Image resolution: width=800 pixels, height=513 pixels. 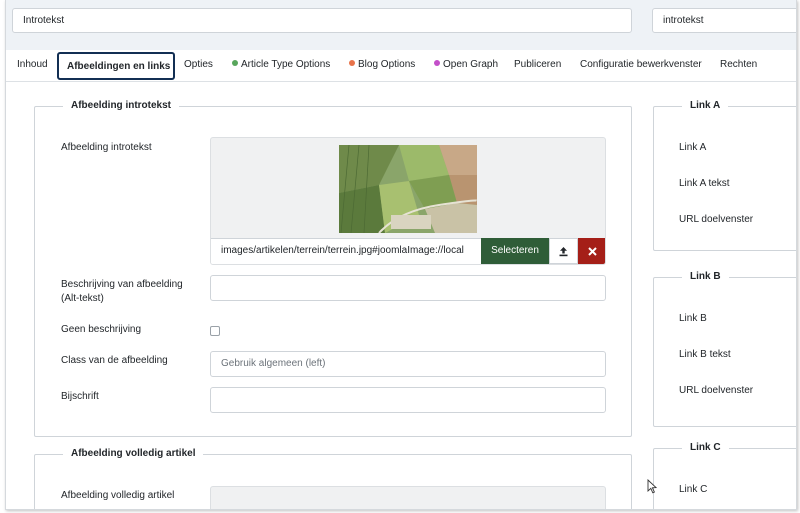 I want to click on fieldset-legend: Afbeelding introtekst, so click(x=121, y=105).